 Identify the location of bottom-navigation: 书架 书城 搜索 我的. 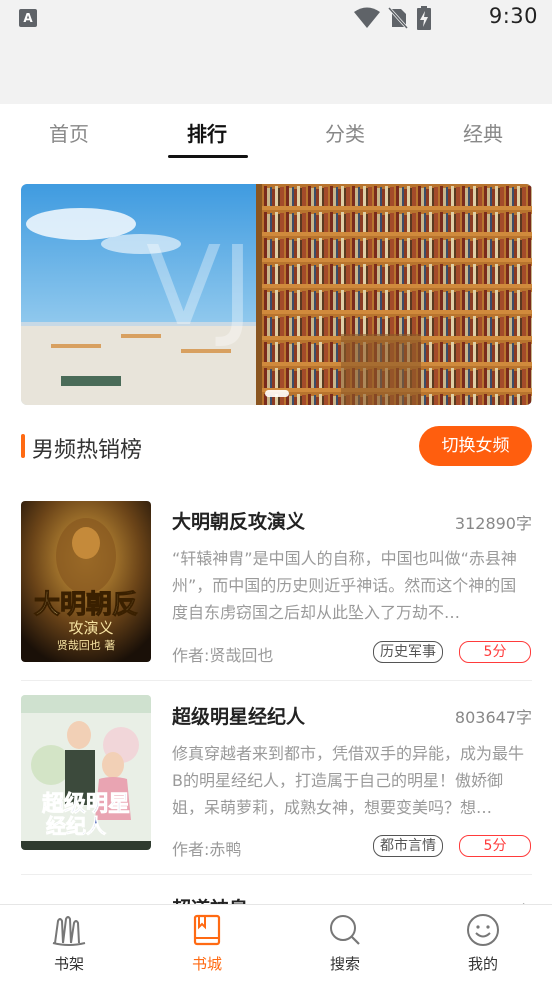
(276, 943).